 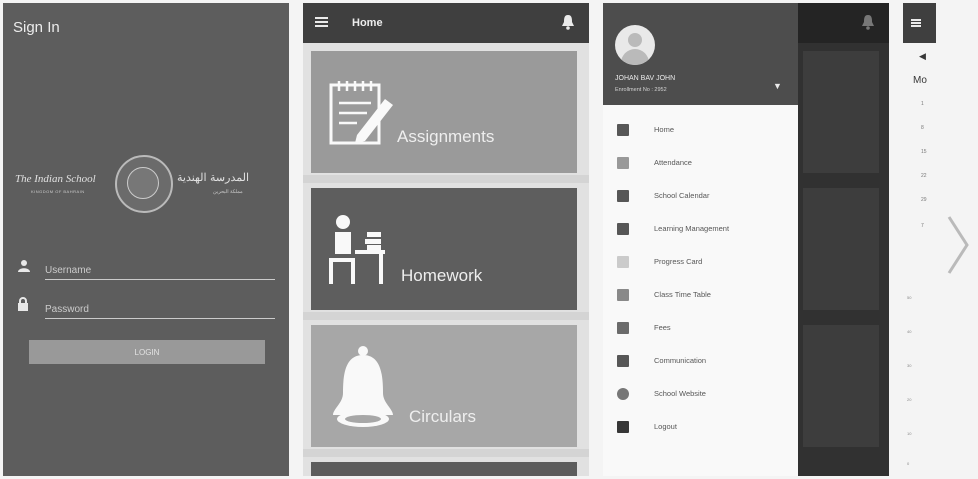 What do you see at coordinates (623, 196) in the screenshot?
I see `calendar-icon` at bounding box center [623, 196].